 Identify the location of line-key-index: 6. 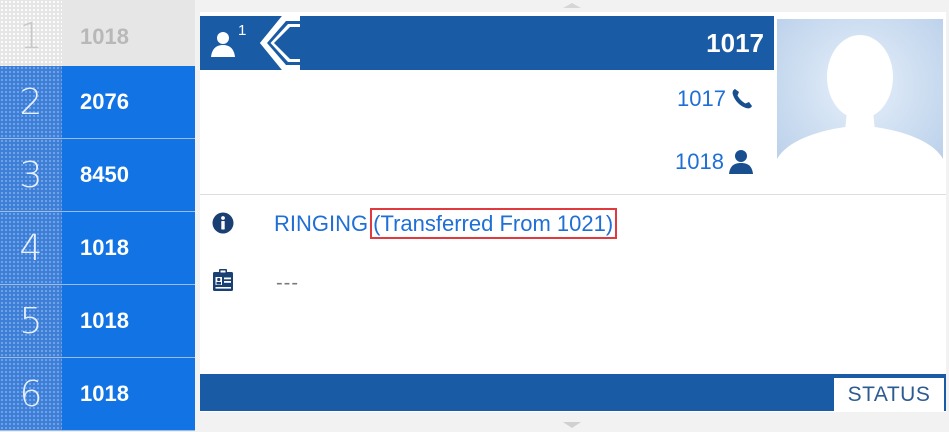
(31, 394).